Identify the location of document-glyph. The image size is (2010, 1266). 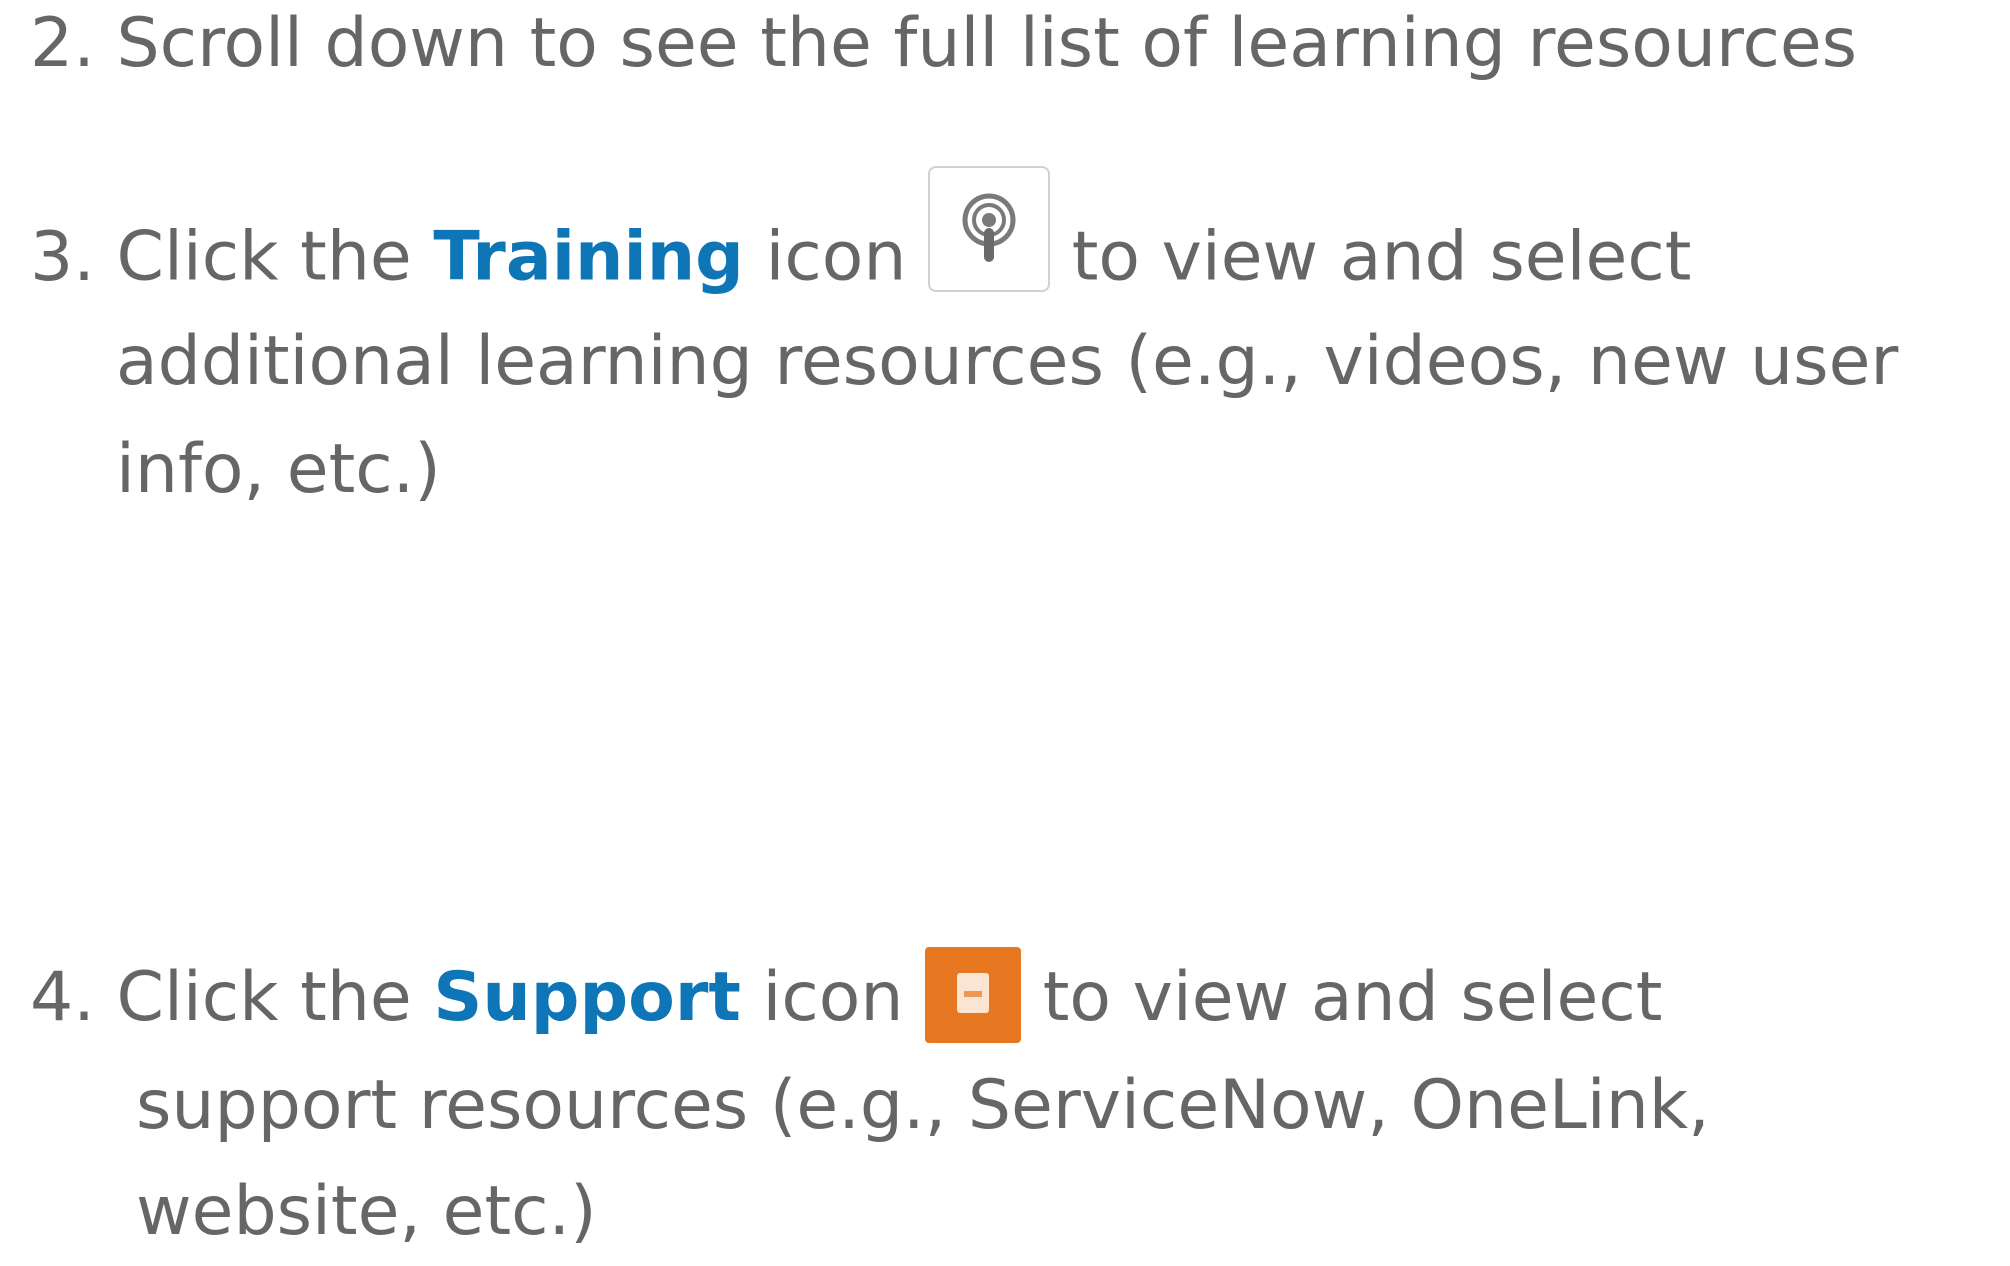
(973, 993).